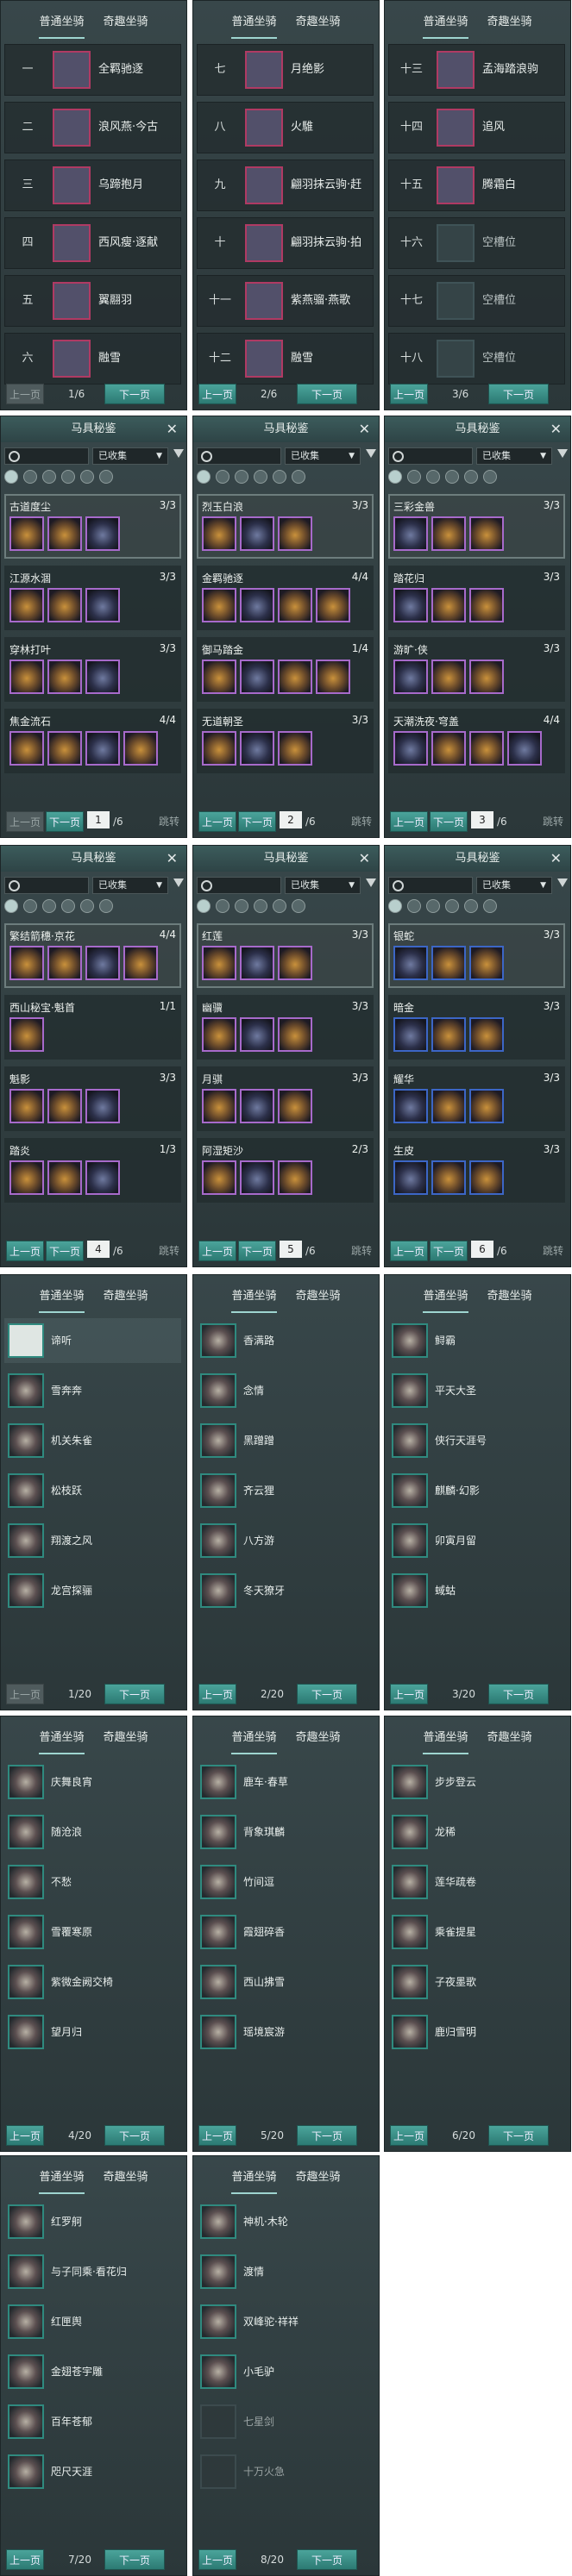 This screenshot has height=2576, width=572. Describe the element at coordinates (92, 1441) in the screenshot. I see `fun-mount-item: 机关朱雀` at that location.